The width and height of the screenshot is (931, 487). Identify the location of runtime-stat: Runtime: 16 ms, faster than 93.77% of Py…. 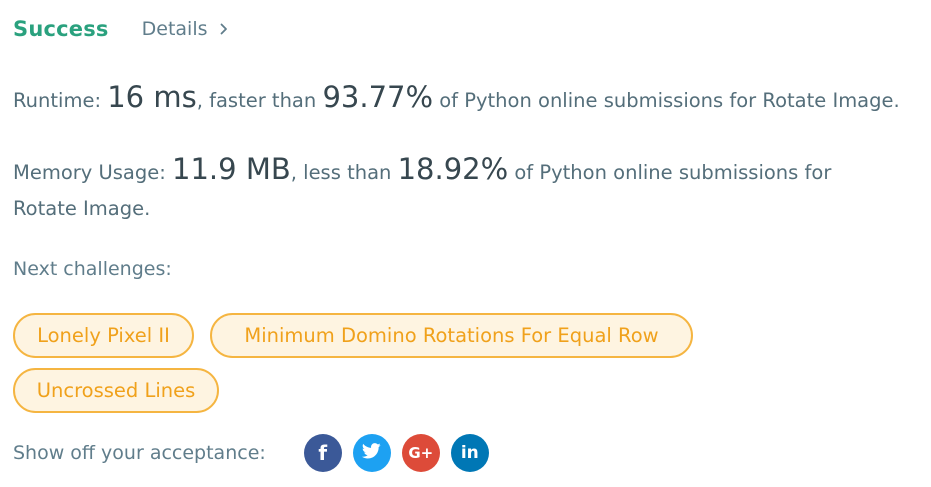
(468, 99).